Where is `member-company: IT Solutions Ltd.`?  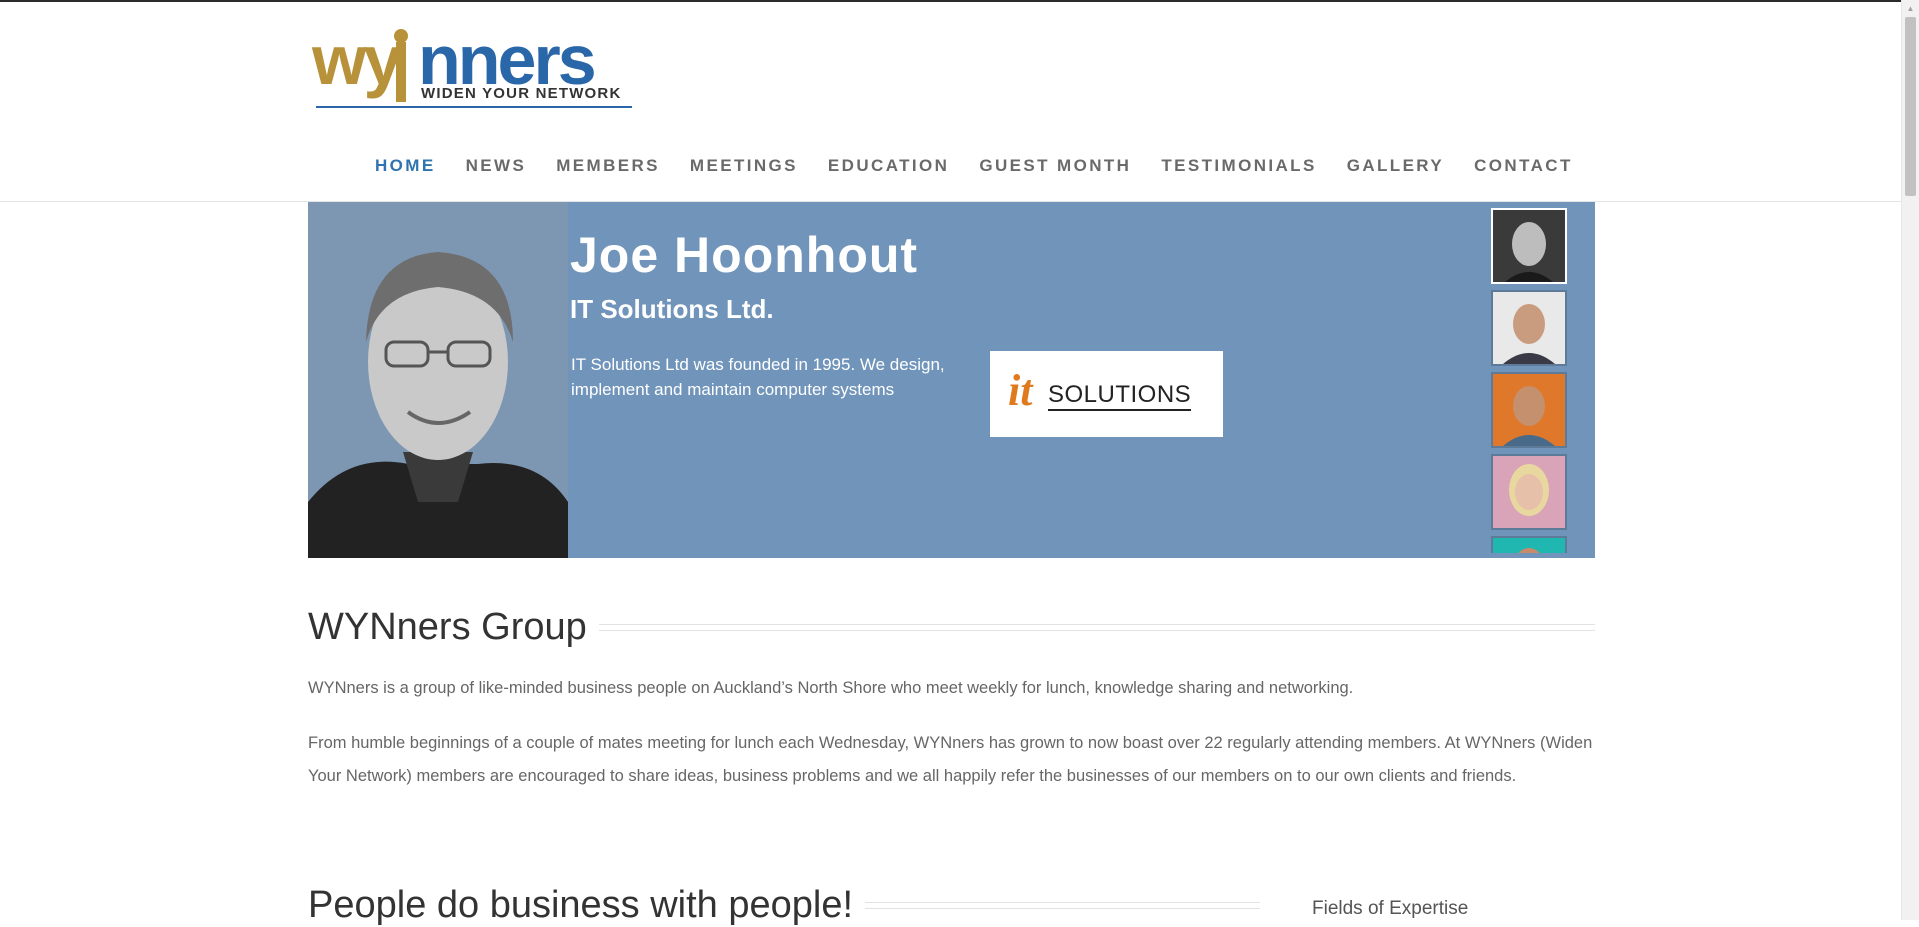
member-company: IT Solutions Ltd. is located at coordinates (672, 309).